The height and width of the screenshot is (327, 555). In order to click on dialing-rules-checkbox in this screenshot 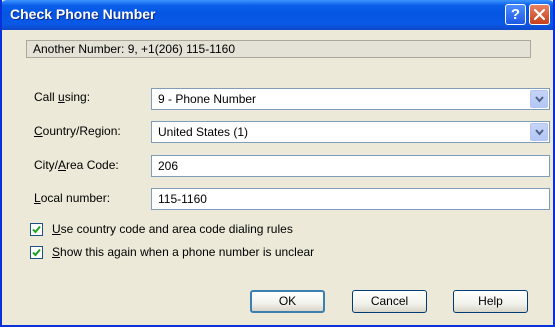, I will do `click(36, 229)`.